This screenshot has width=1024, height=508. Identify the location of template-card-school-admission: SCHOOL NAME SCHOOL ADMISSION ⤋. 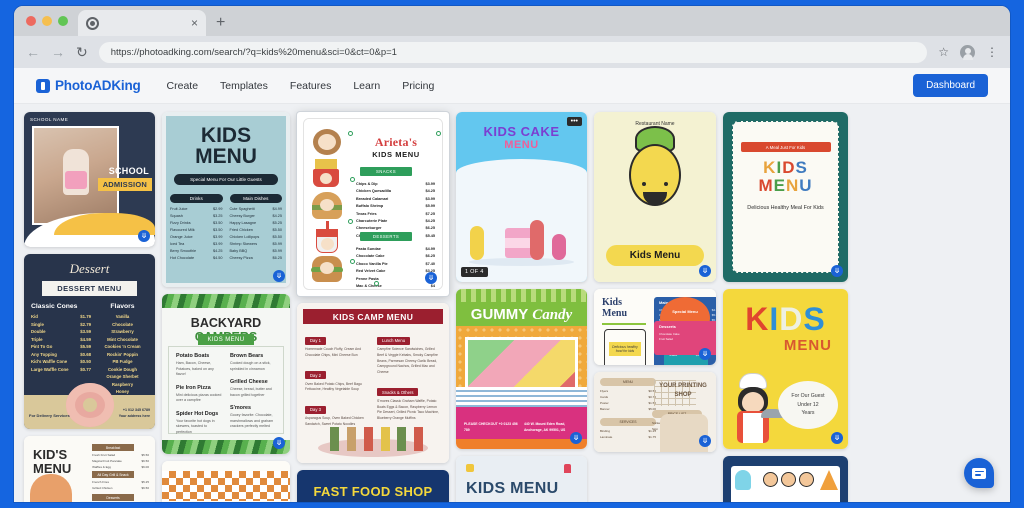
(89, 179).